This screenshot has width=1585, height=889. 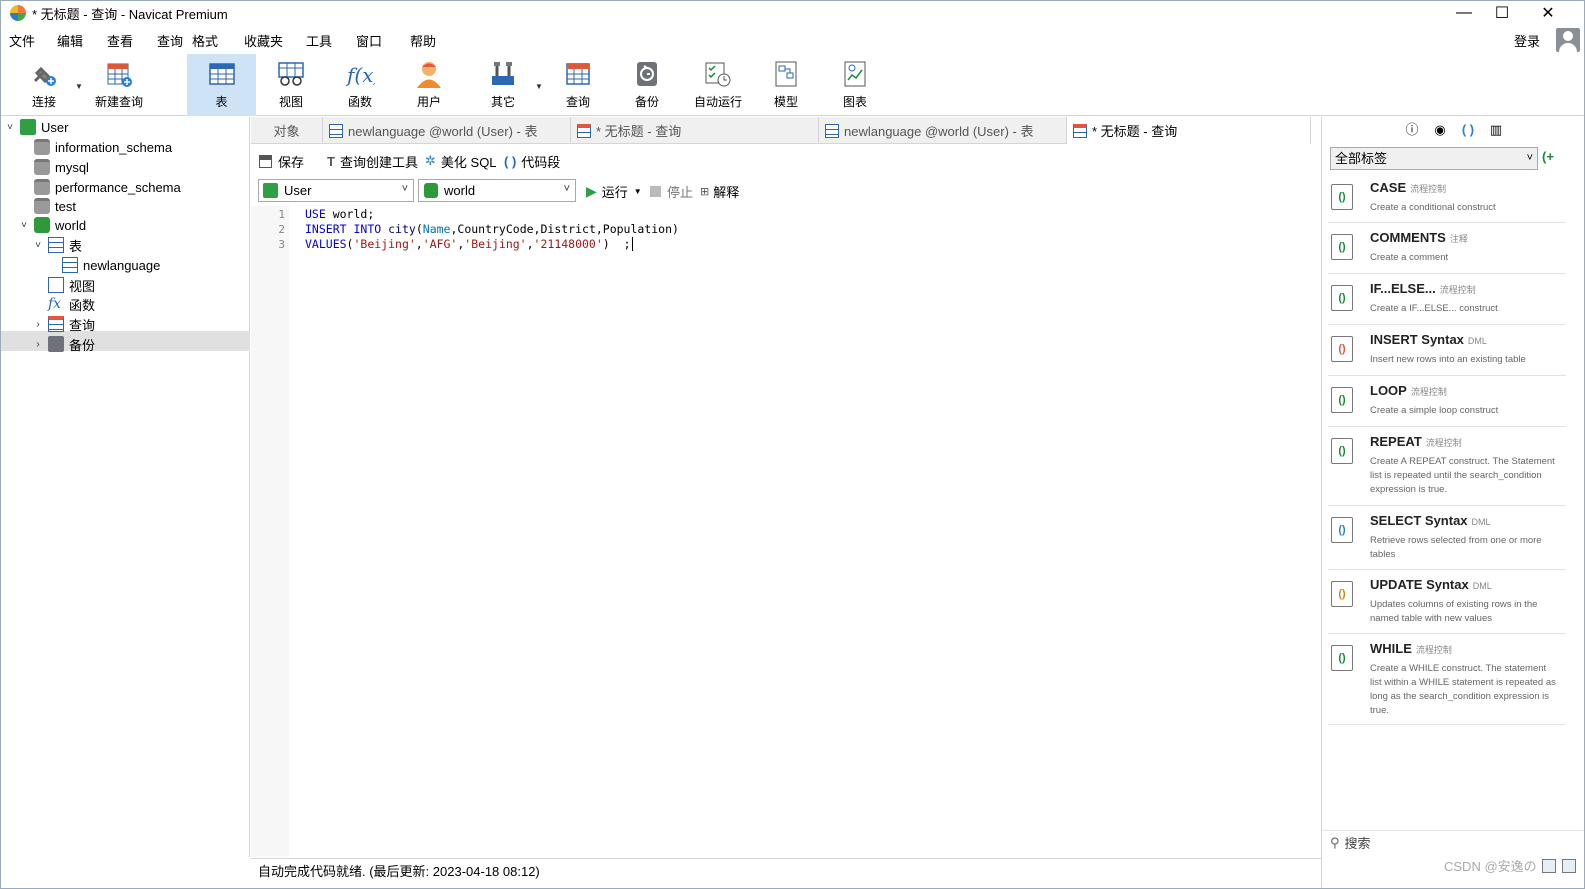 I want to click on title-bar: * 无标题 - 查询 - Navicat Premium, so click(x=792, y=13).